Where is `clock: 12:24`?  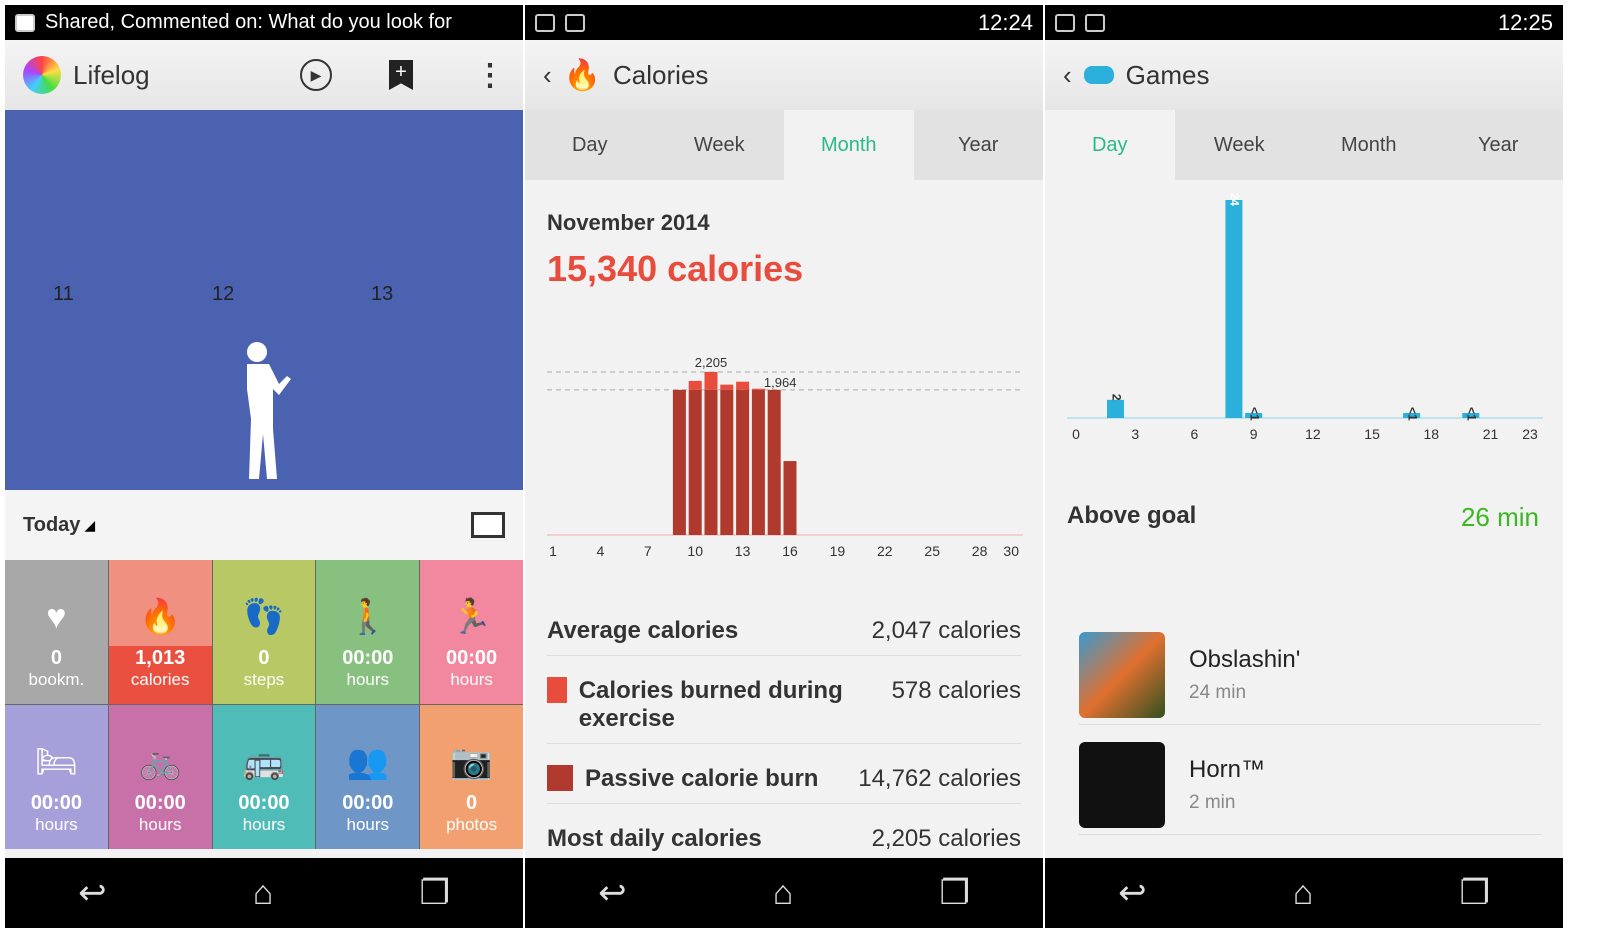 clock: 12:24 is located at coordinates (1005, 22).